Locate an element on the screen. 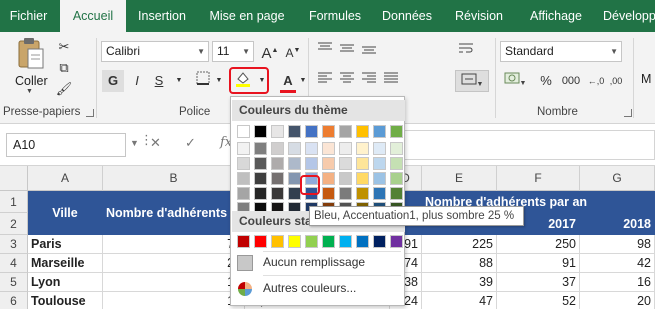  name-box: A10 is located at coordinates (66, 145).